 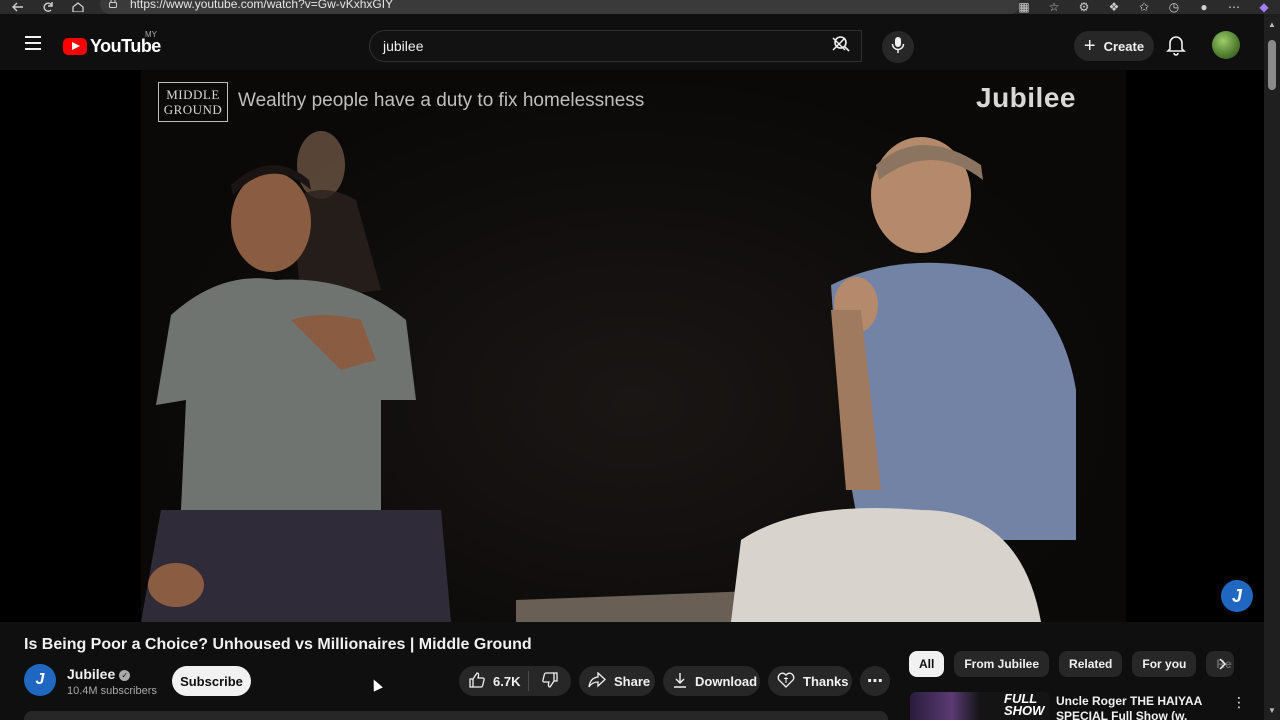 I want to click on middle-ground-logo: MIDDLE GROUND, so click(x=193, y=102).